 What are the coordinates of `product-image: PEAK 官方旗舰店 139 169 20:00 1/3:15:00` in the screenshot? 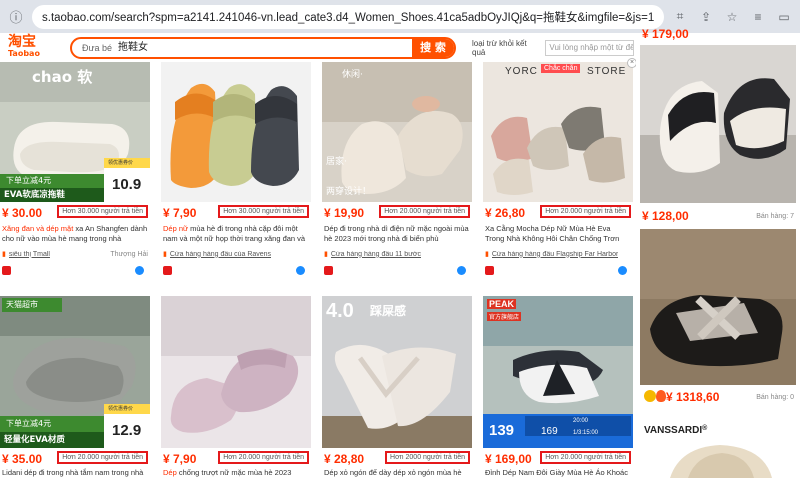 It's located at (558, 372).